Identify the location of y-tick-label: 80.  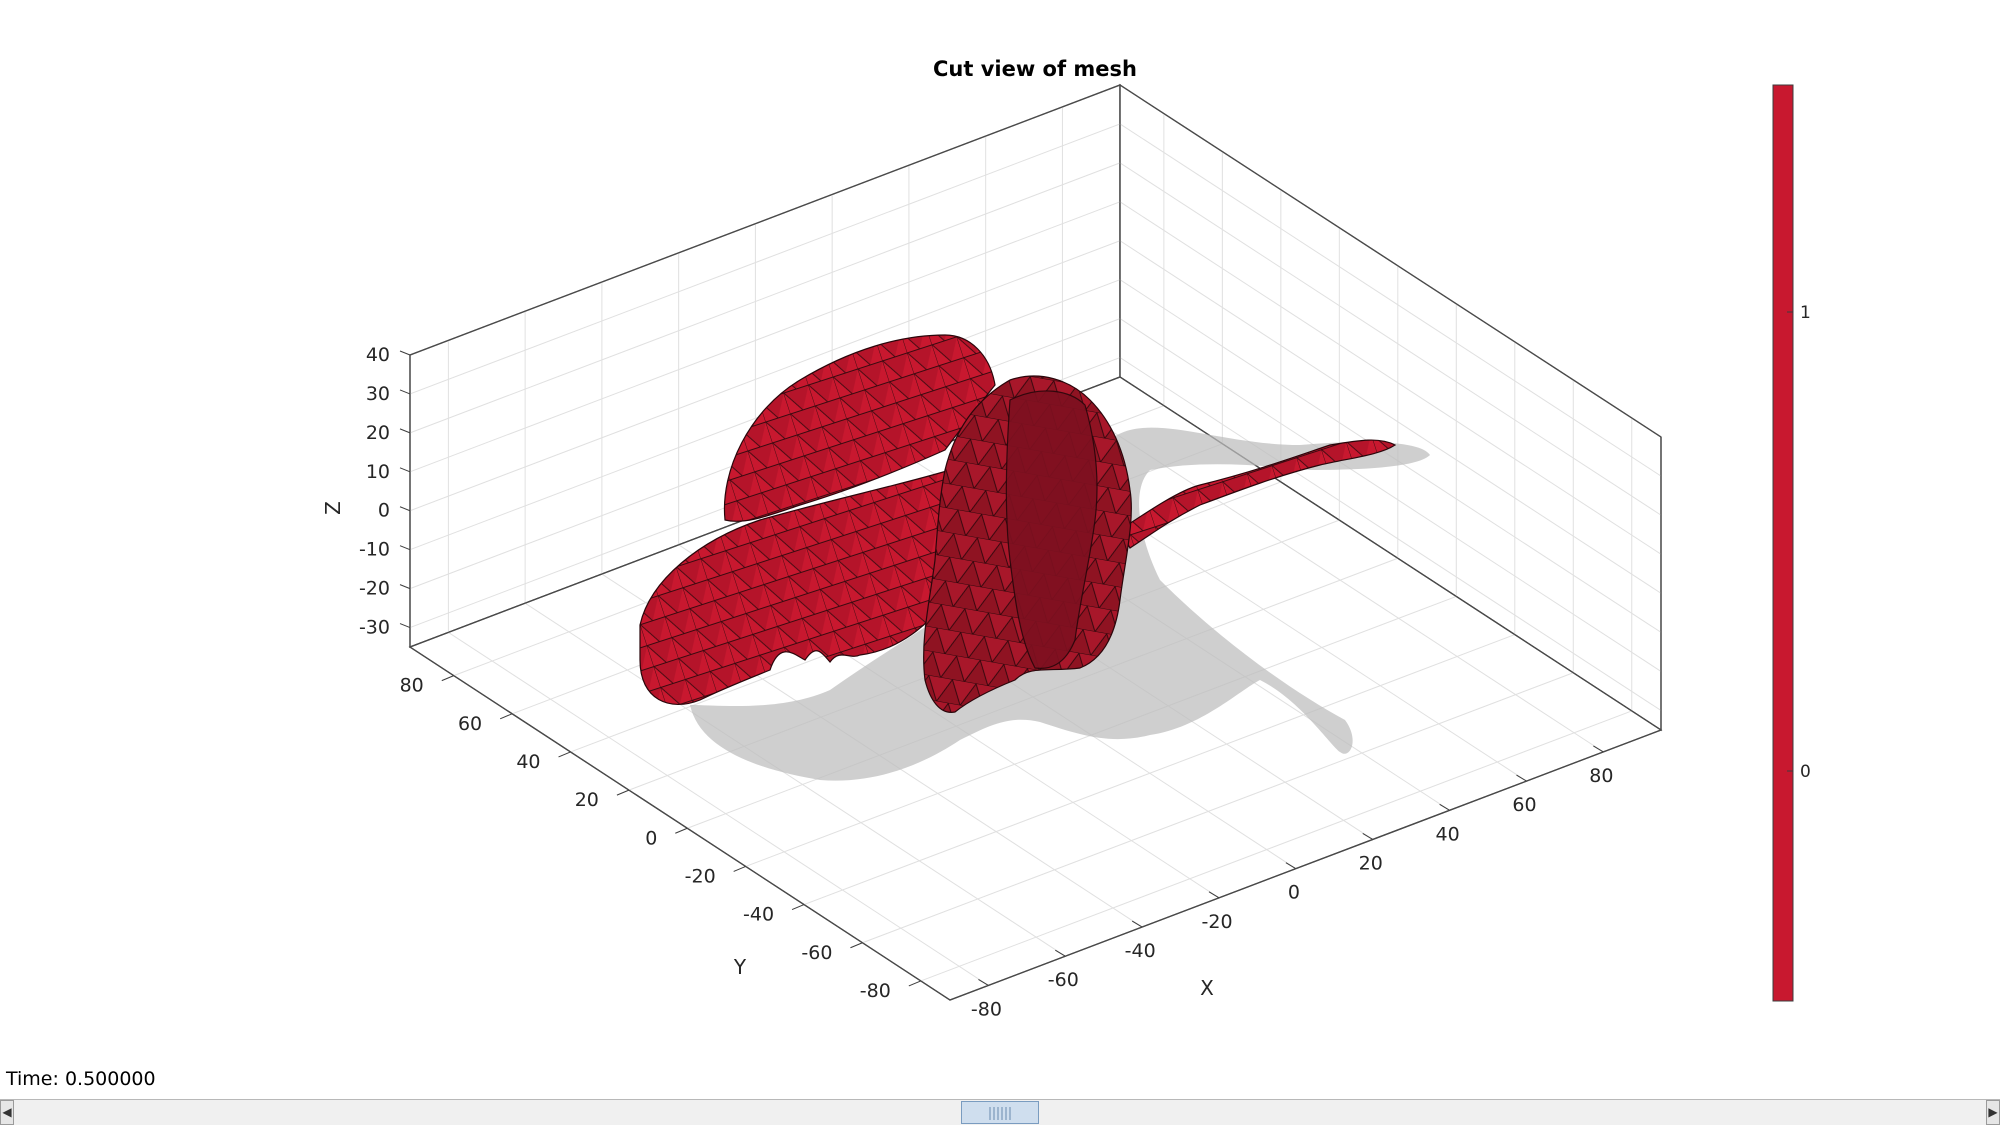
(412, 686).